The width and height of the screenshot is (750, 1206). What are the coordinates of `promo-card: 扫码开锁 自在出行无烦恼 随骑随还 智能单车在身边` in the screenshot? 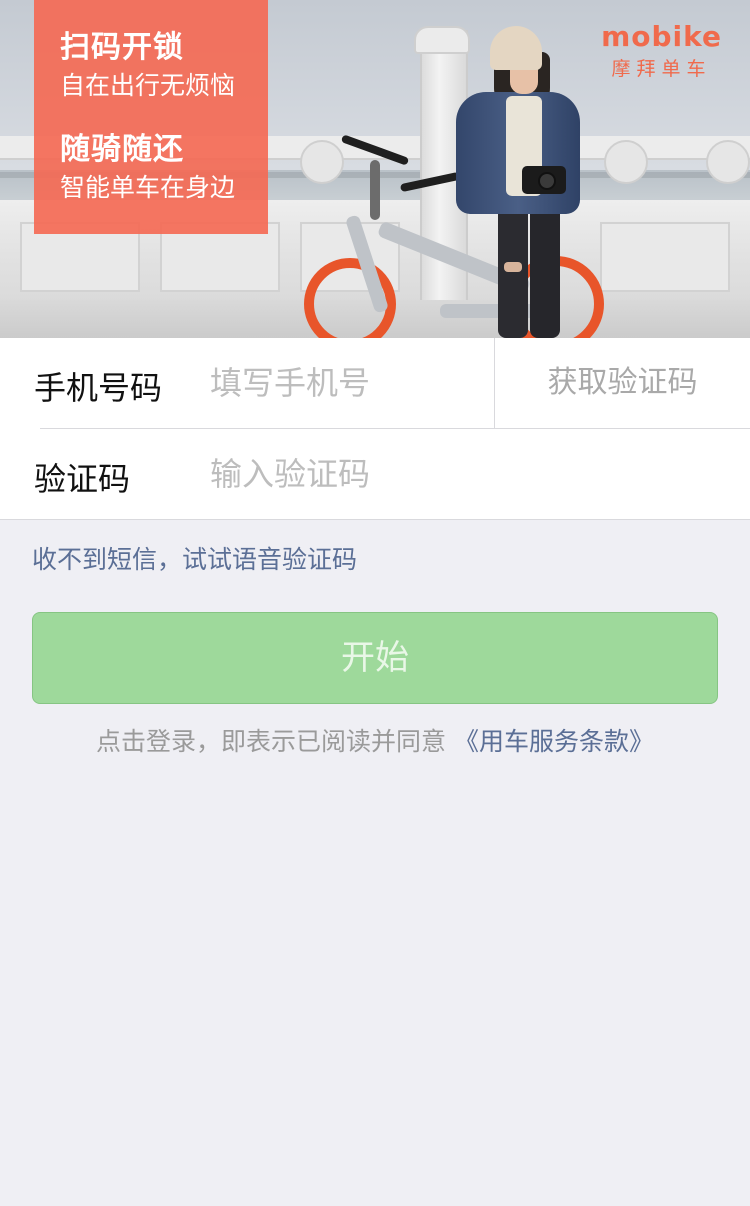 It's located at (151, 117).